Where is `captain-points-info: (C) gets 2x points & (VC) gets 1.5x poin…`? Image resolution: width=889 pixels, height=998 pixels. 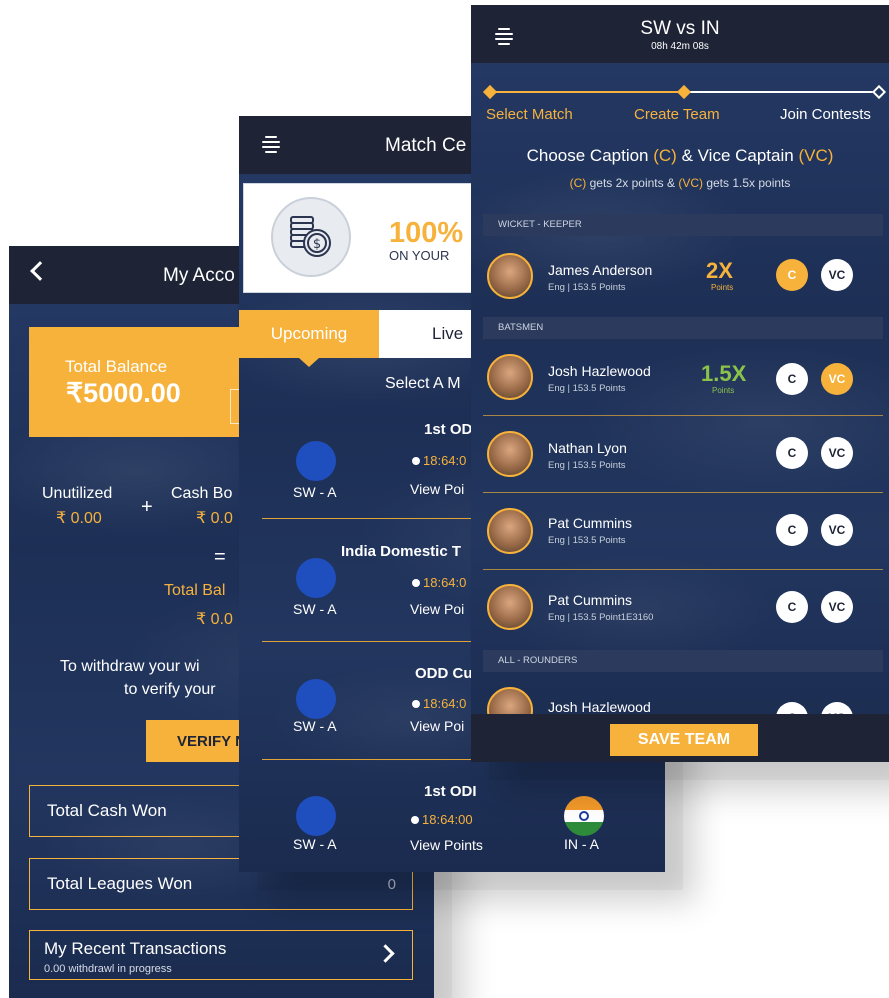 captain-points-info: (C) gets 2x points & (VC) gets 1.5x poin… is located at coordinates (680, 183).